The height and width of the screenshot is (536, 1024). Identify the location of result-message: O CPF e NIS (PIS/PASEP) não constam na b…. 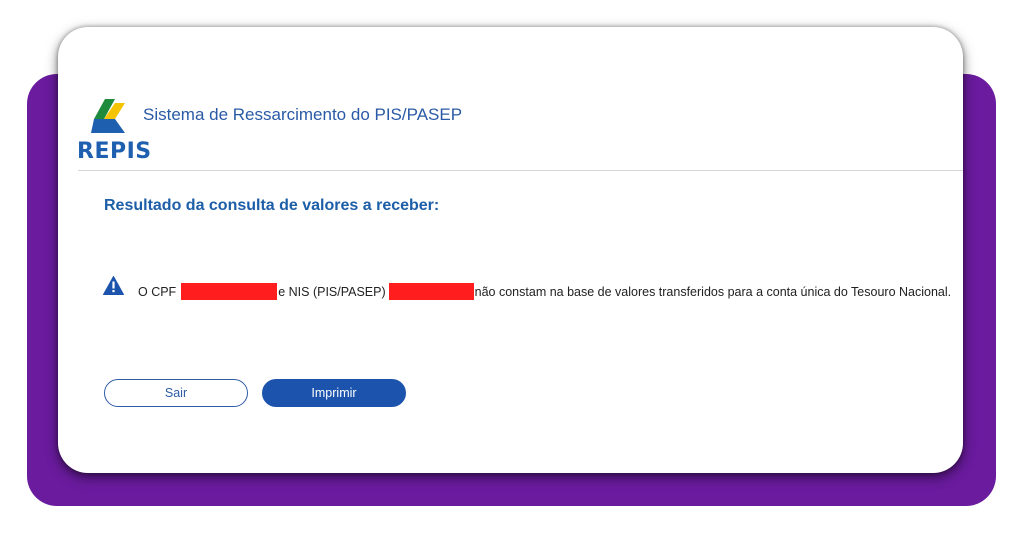
(544, 291).